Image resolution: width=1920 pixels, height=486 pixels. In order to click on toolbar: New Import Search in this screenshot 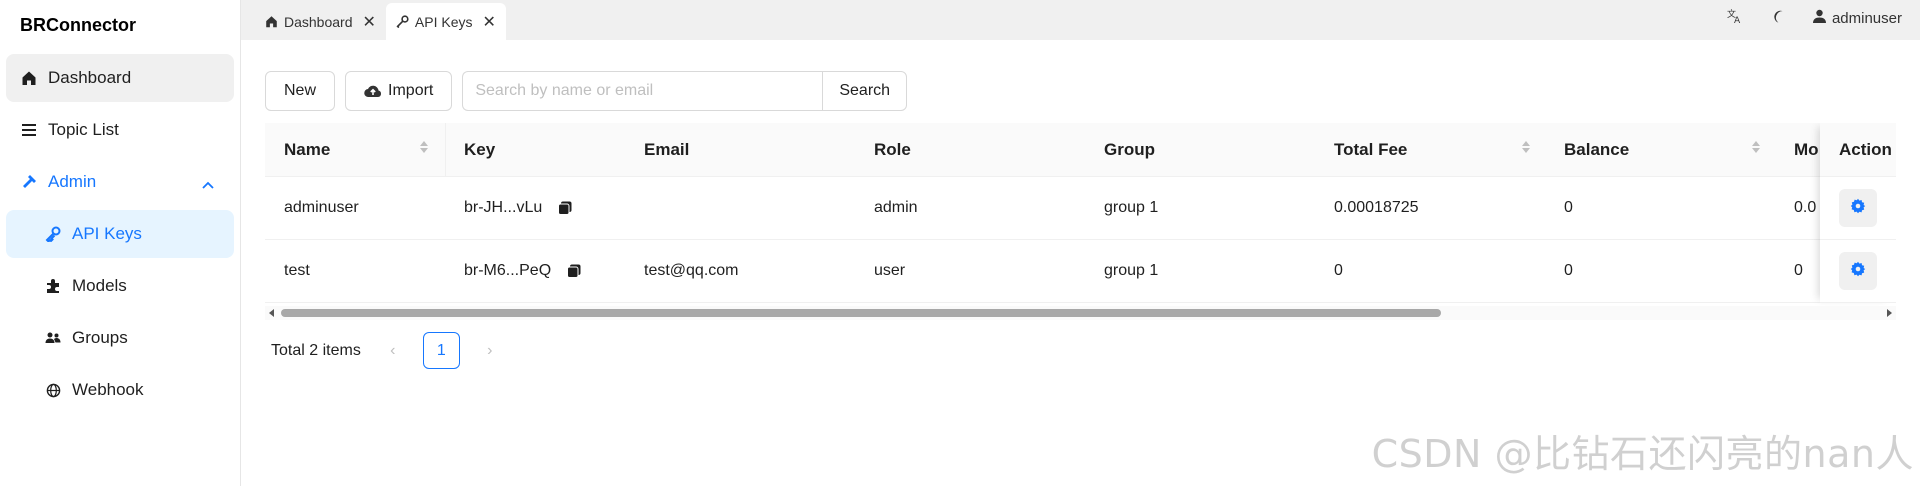, I will do `click(586, 91)`.